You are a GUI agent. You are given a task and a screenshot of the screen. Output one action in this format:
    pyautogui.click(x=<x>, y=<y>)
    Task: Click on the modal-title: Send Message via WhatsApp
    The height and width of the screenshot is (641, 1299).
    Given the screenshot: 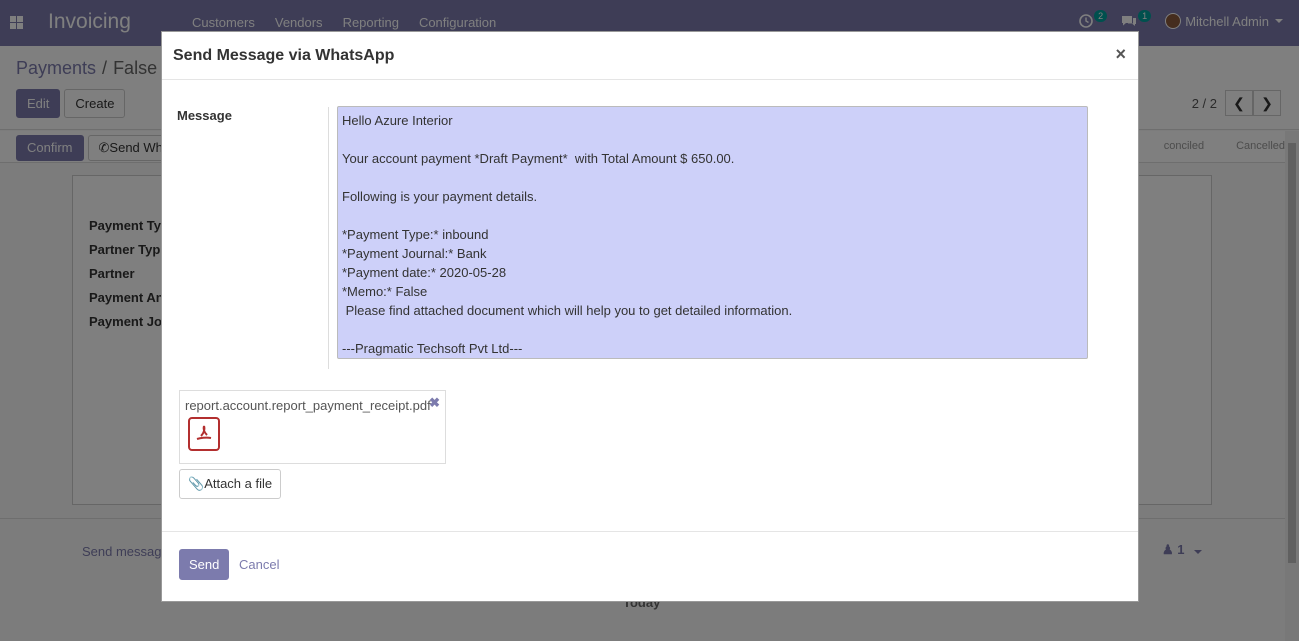 What is the action you would take?
    pyautogui.click(x=284, y=55)
    